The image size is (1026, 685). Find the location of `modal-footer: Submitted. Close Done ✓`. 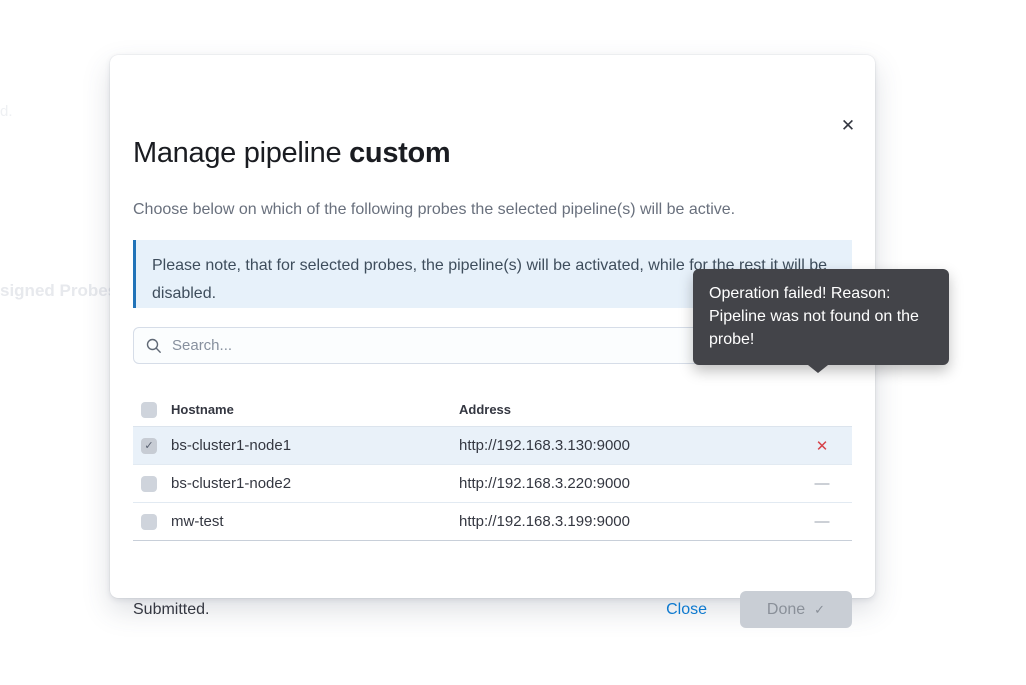

modal-footer: Submitted. Close Done ✓ is located at coordinates (492, 609).